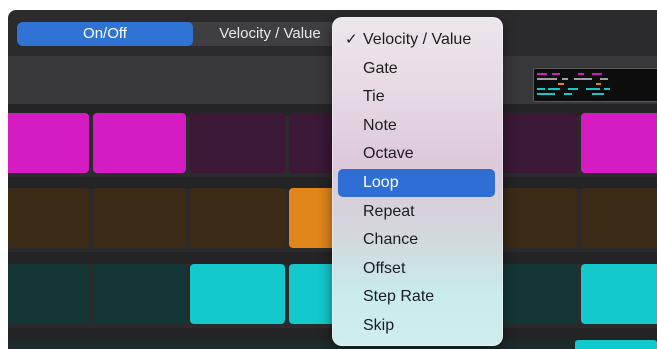 The width and height of the screenshot is (657, 349). What do you see at coordinates (380, 68) in the screenshot?
I see `menu-item-label: Gate` at bounding box center [380, 68].